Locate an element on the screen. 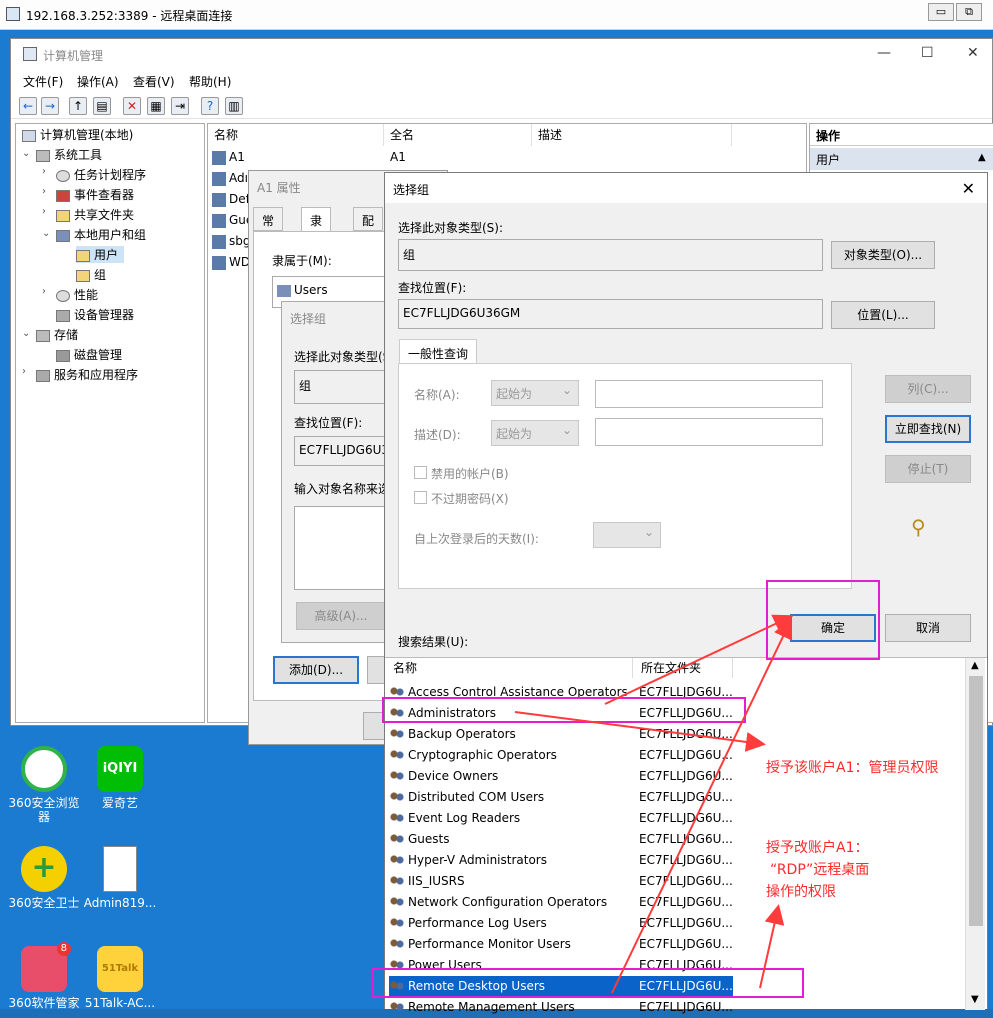 This screenshot has width=993, height=1018. arrow-admin-to-ok is located at coordinates (699, 659).